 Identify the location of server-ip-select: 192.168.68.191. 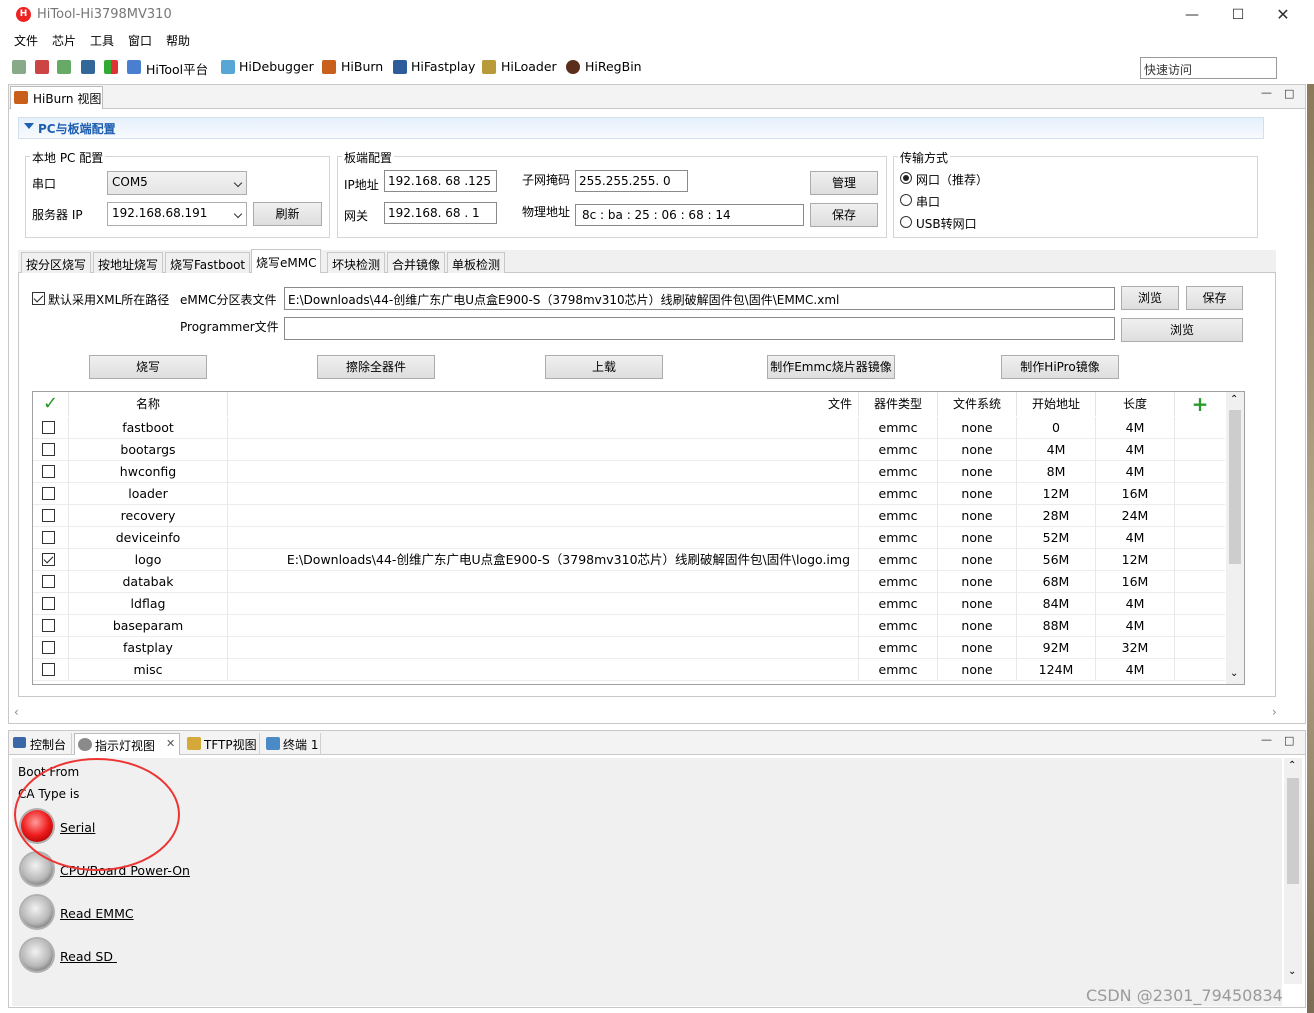
(177, 214).